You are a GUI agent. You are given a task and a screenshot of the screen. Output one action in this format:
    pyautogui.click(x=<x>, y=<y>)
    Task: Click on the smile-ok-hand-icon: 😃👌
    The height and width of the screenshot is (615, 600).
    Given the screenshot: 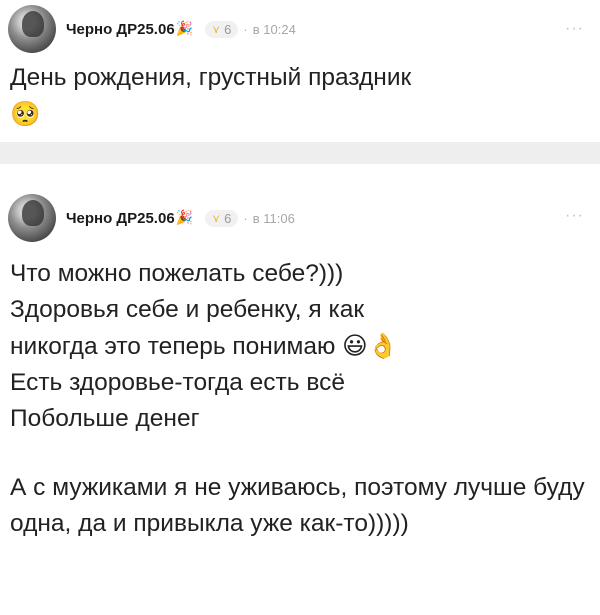 What is the action you would take?
    pyautogui.click(x=370, y=345)
    